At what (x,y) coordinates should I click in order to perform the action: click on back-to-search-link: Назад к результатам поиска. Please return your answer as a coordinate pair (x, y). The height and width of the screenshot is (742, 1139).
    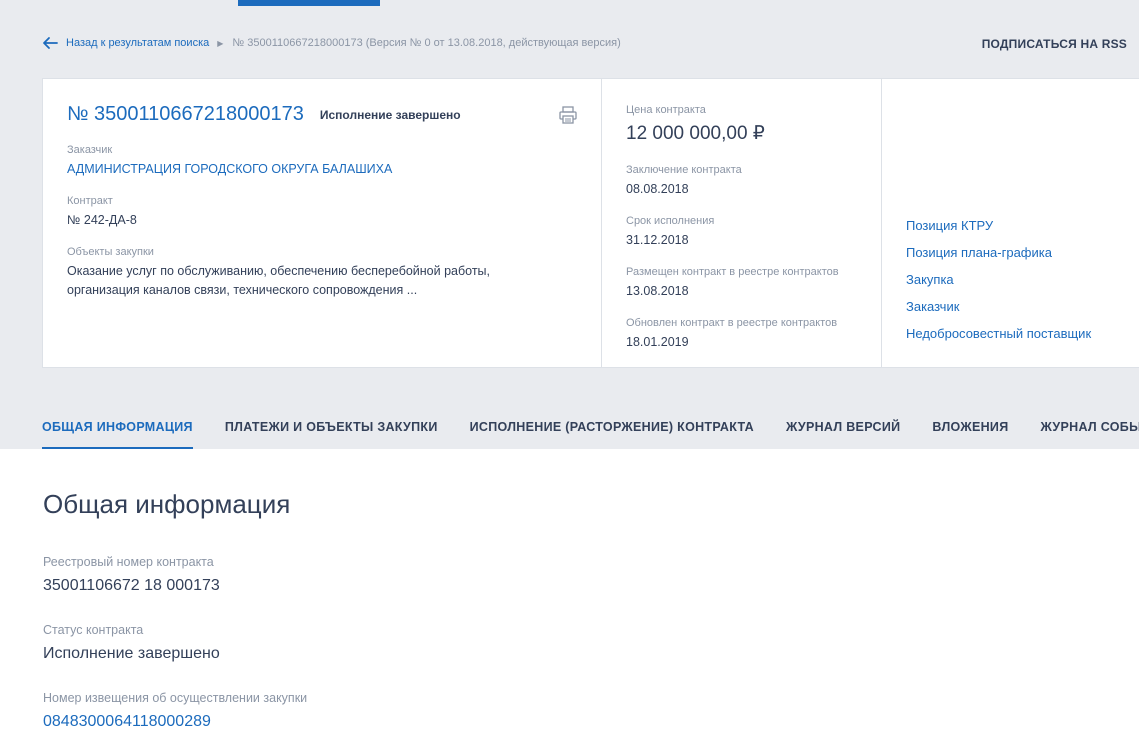
    Looking at the image, I should click on (137, 43).